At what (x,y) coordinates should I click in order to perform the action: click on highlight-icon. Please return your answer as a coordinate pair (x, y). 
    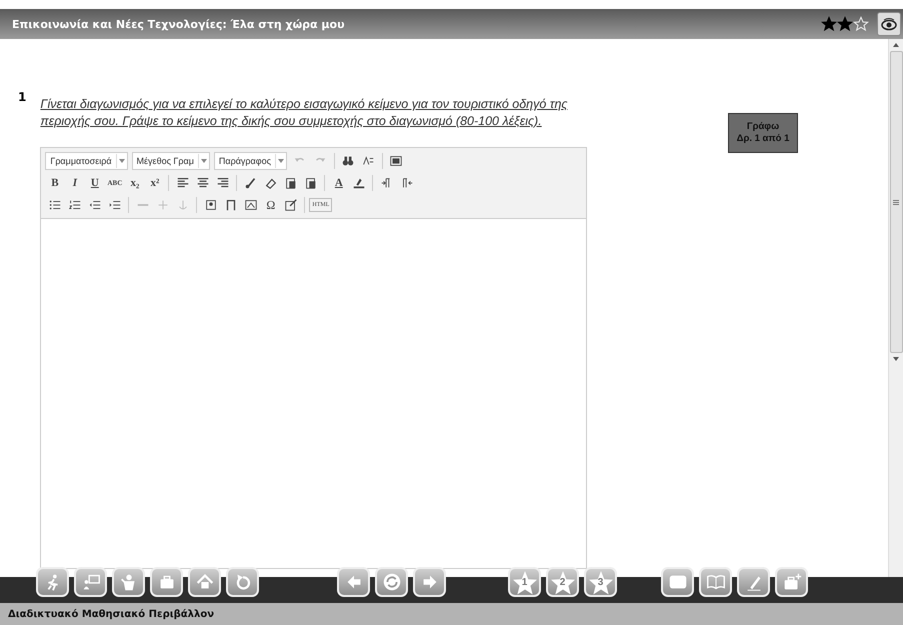
    Looking at the image, I should click on (359, 183).